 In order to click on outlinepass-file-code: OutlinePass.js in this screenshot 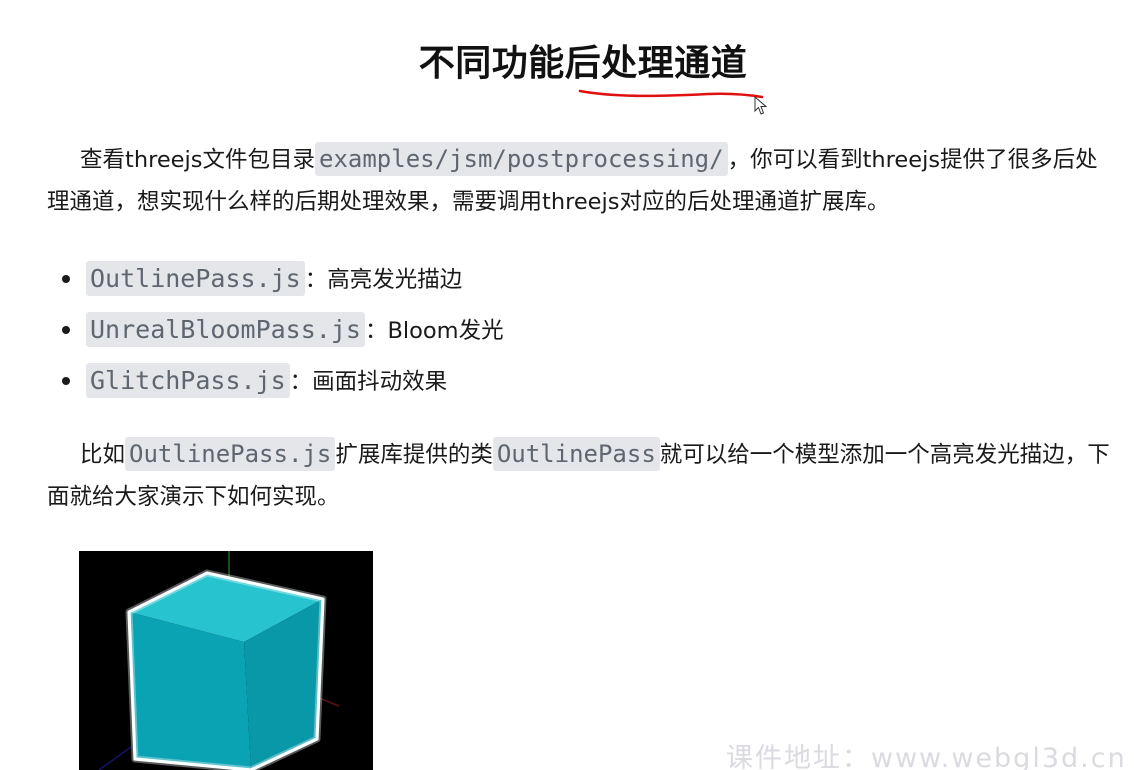, I will do `click(230, 454)`.